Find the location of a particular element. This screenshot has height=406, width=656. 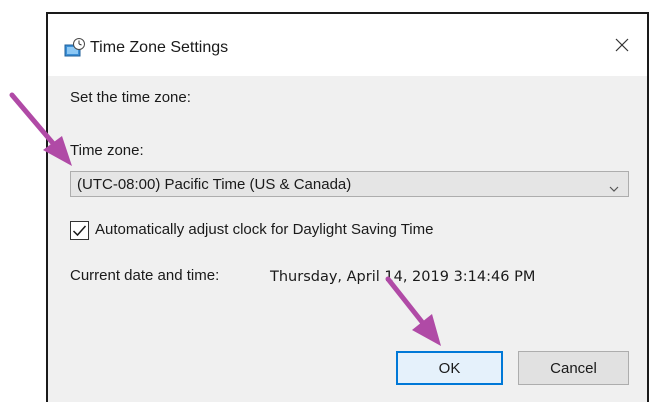

dialog-title: Time Zone Settings is located at coordinates (159, 47).